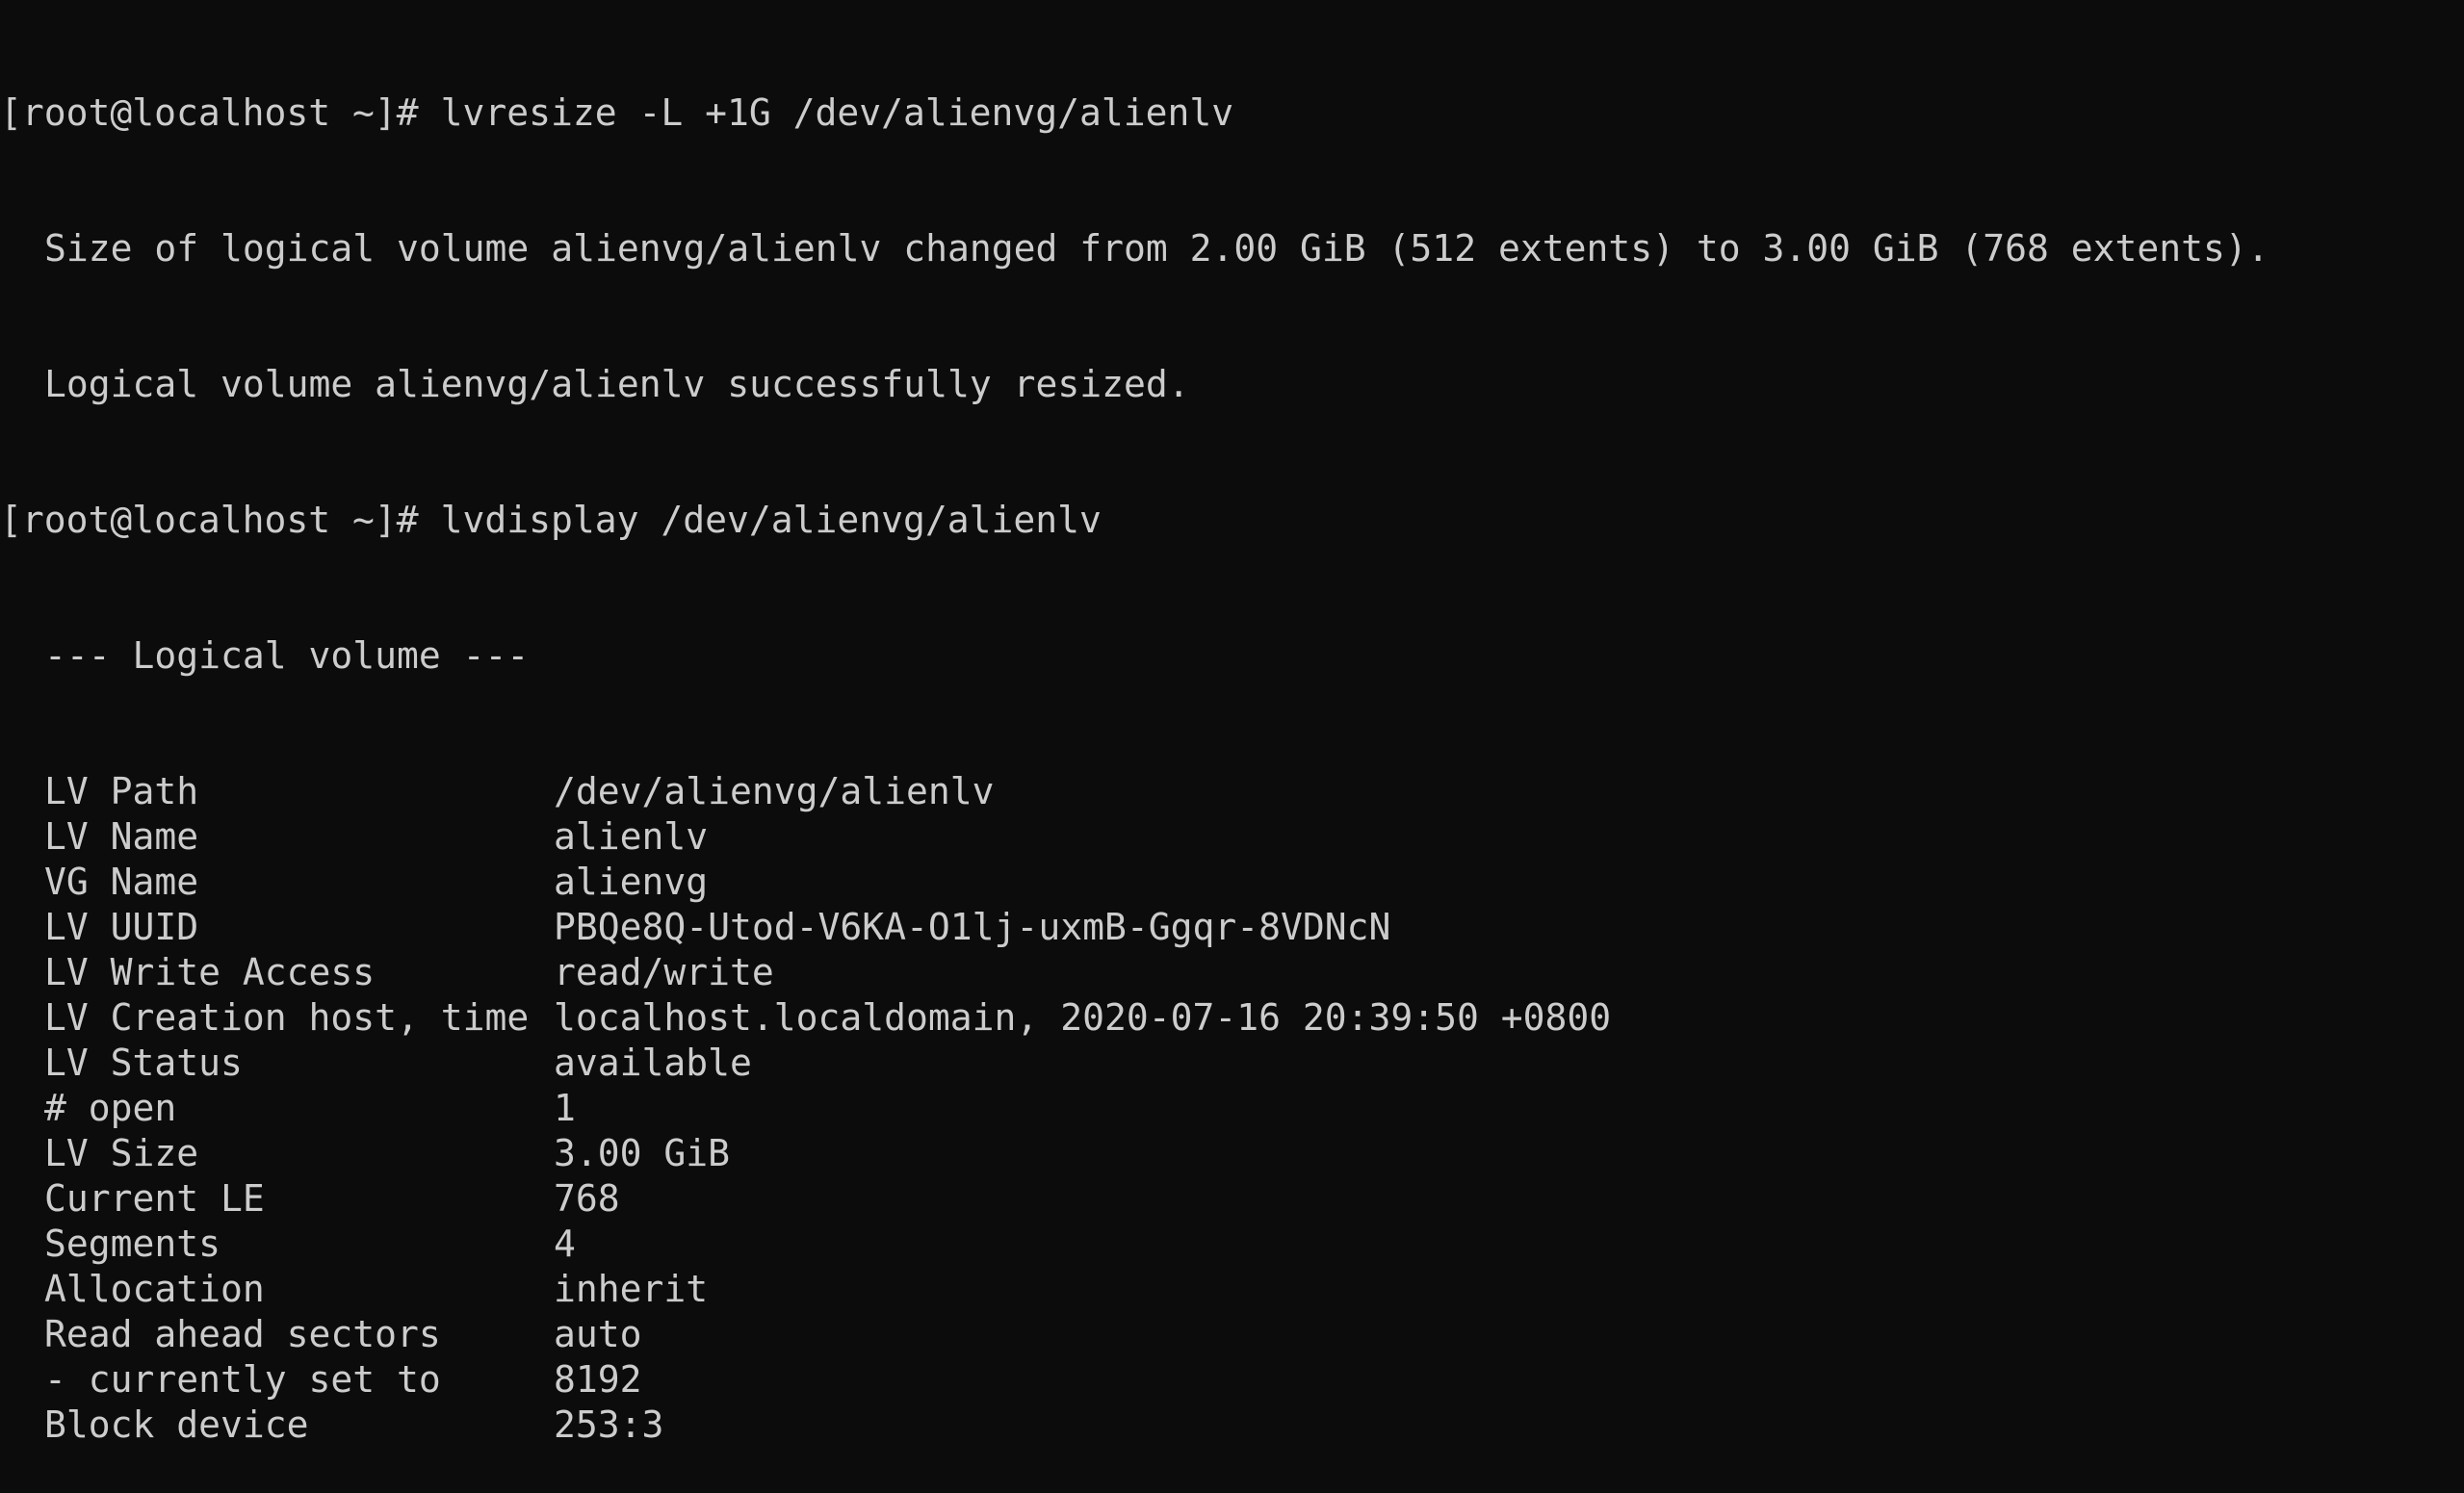  Describe the element at coordinates (1232, 837) in the screenshot. I see `lv-attribute-row: LV Name alienlv` at that location.